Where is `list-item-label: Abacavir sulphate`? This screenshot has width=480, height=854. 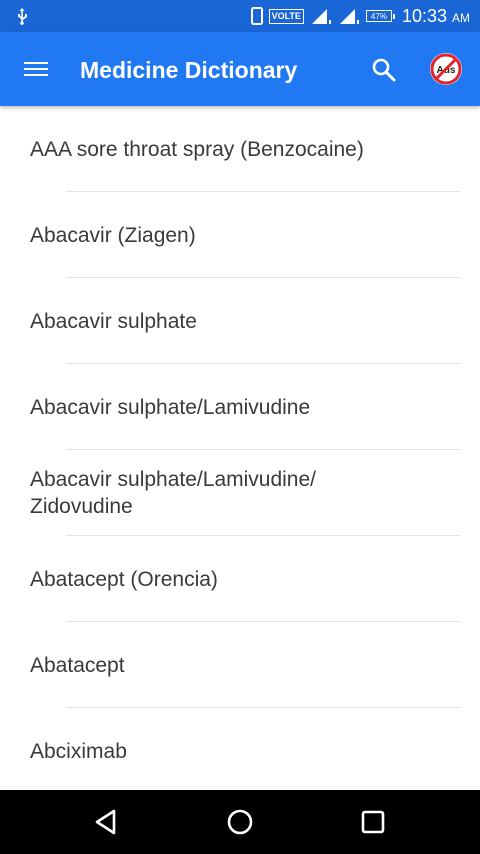 list-item-label: Abacavir sulphate is located at coordinates (113, 321).